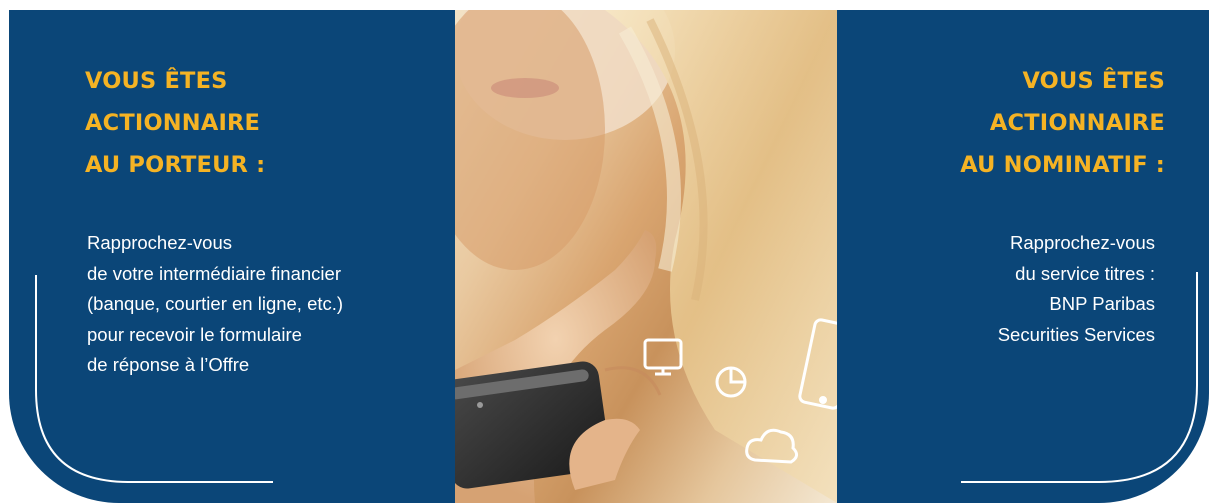 The width and height of the screenshot is (1209, 503). I want to click on body-line: de votre intermédiaire financier, so click(214, 273).